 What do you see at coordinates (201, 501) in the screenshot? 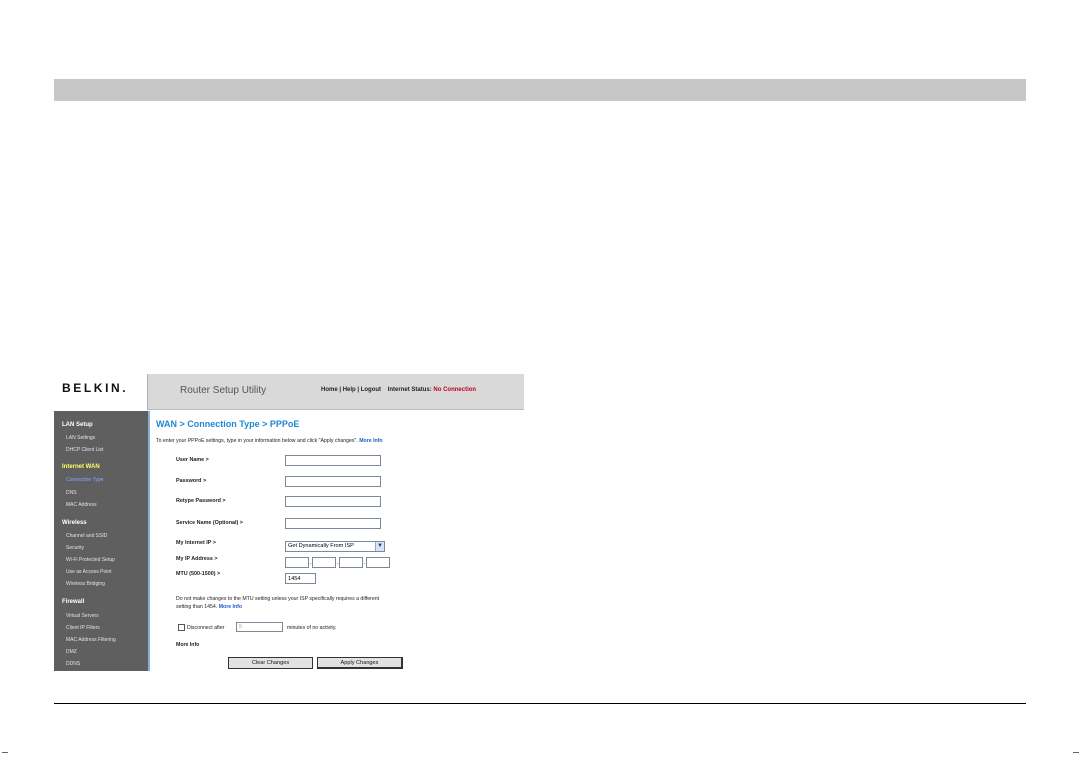
I see `retype-password-label: Retype Password >` at bounding box center [201, 501].